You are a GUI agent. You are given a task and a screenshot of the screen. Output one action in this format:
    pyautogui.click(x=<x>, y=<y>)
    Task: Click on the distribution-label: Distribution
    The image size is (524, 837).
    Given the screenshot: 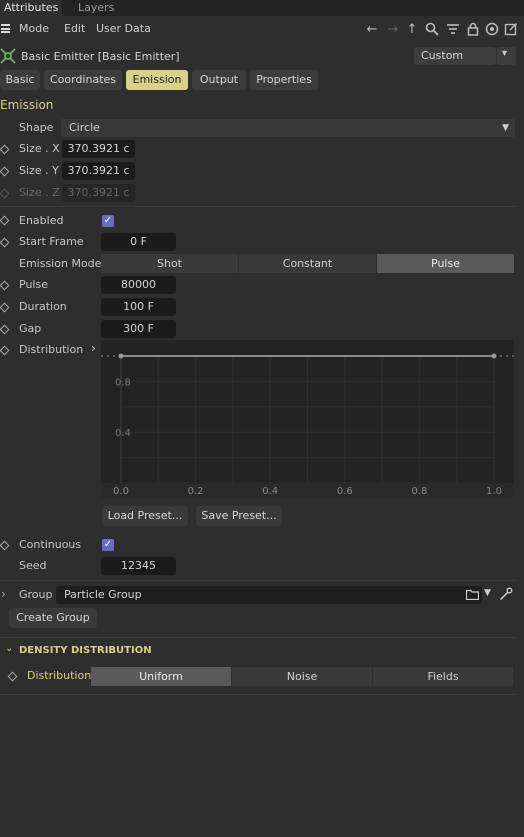 What is the action you would take?
    pyautogui.click(x=51, y=349)
    